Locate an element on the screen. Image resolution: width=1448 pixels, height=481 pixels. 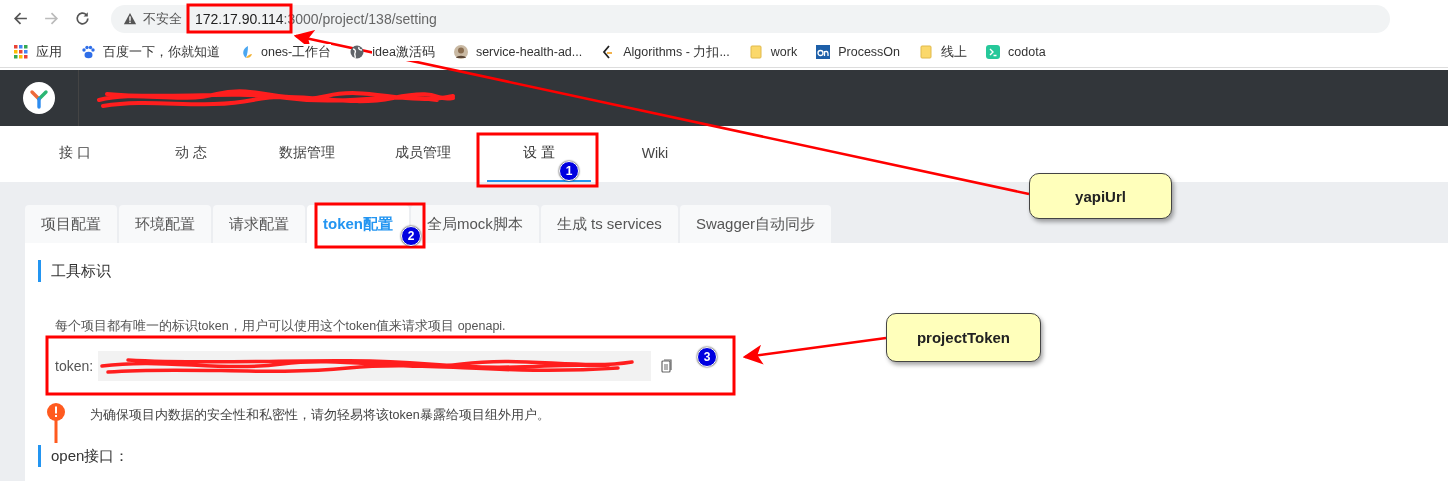
security-label: 不安全 is located at coordinates (162, 18).